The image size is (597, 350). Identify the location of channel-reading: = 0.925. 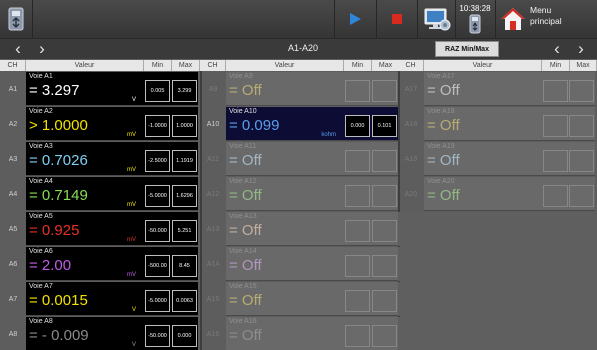
(54, 230).